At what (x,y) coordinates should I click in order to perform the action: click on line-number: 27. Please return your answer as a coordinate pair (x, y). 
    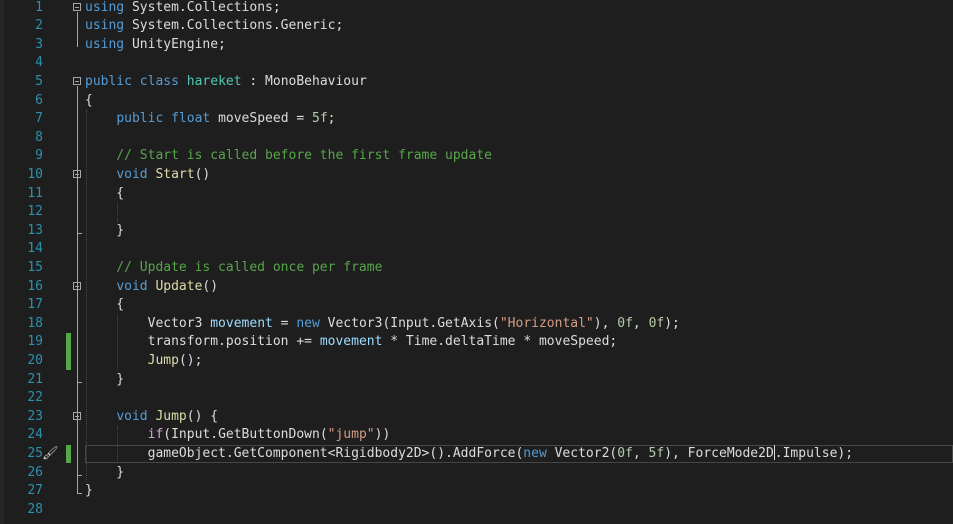
    Looking at the image, I should click on (35, 491).